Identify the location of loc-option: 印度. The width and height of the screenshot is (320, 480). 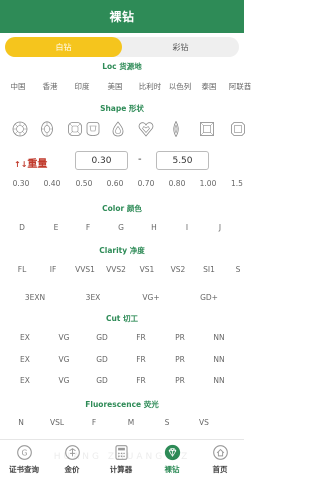
(82, 86).